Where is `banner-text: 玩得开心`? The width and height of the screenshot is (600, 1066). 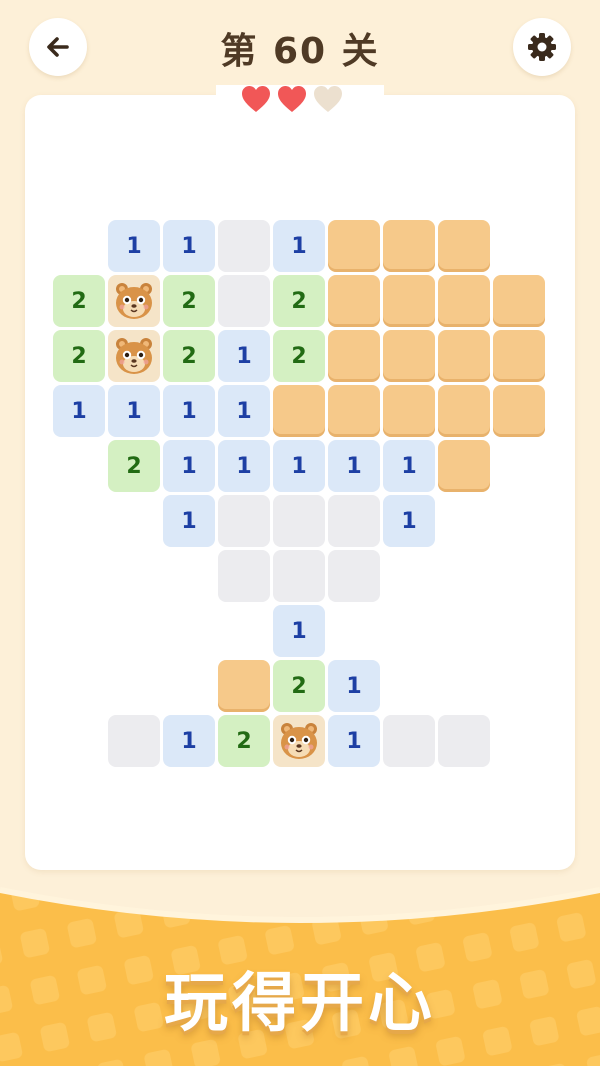 banner-text: 玩得开心 is located at coordinates (300, 1004).